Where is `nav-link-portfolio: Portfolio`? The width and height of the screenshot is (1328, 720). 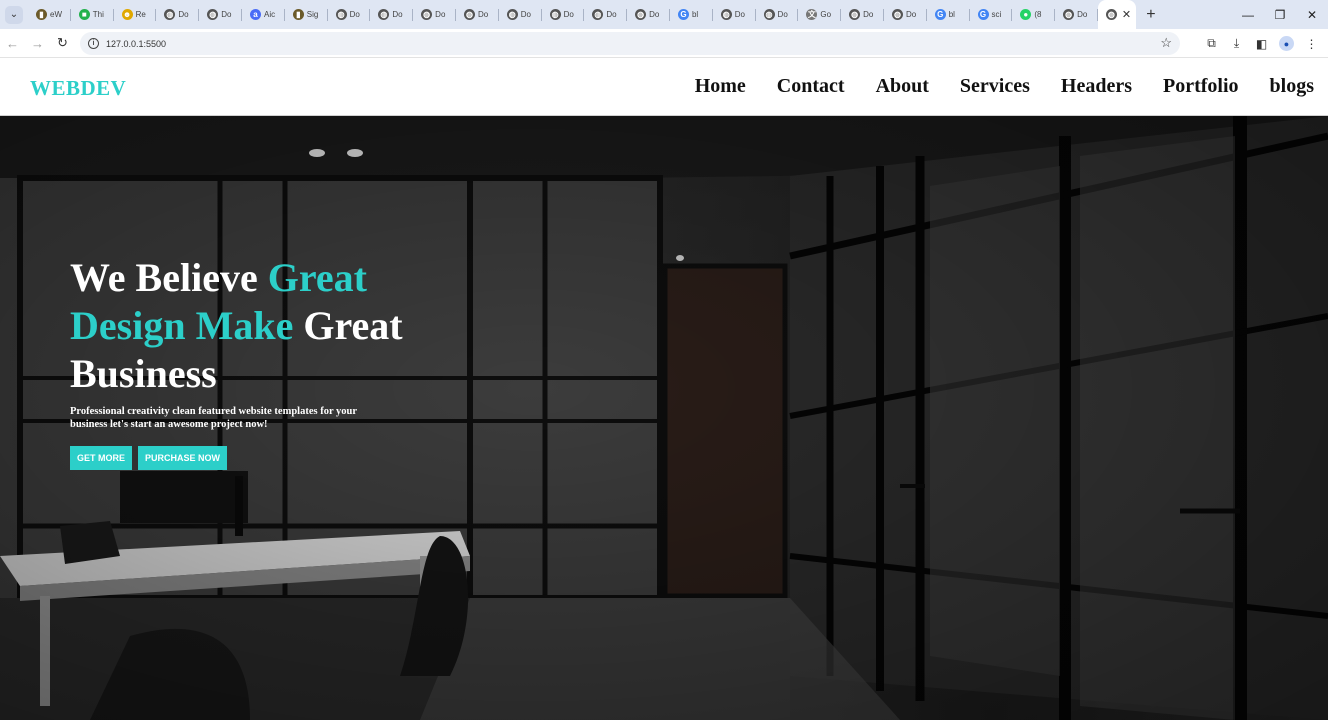
nav-link-portfolio: Portfolio is located at coordinates (1201, 86).